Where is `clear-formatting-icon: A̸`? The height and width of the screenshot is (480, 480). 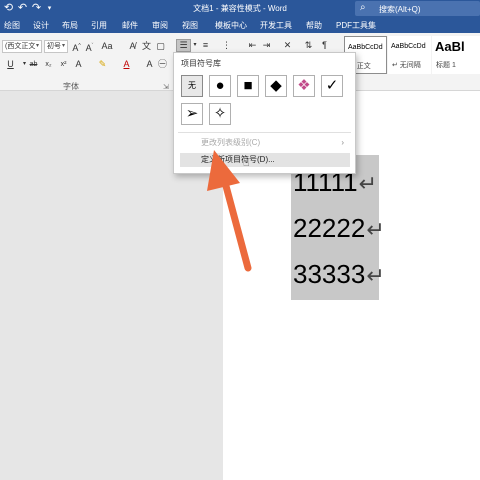 clear-formatting-icon: A̸ is located at coordinates (132, 46).